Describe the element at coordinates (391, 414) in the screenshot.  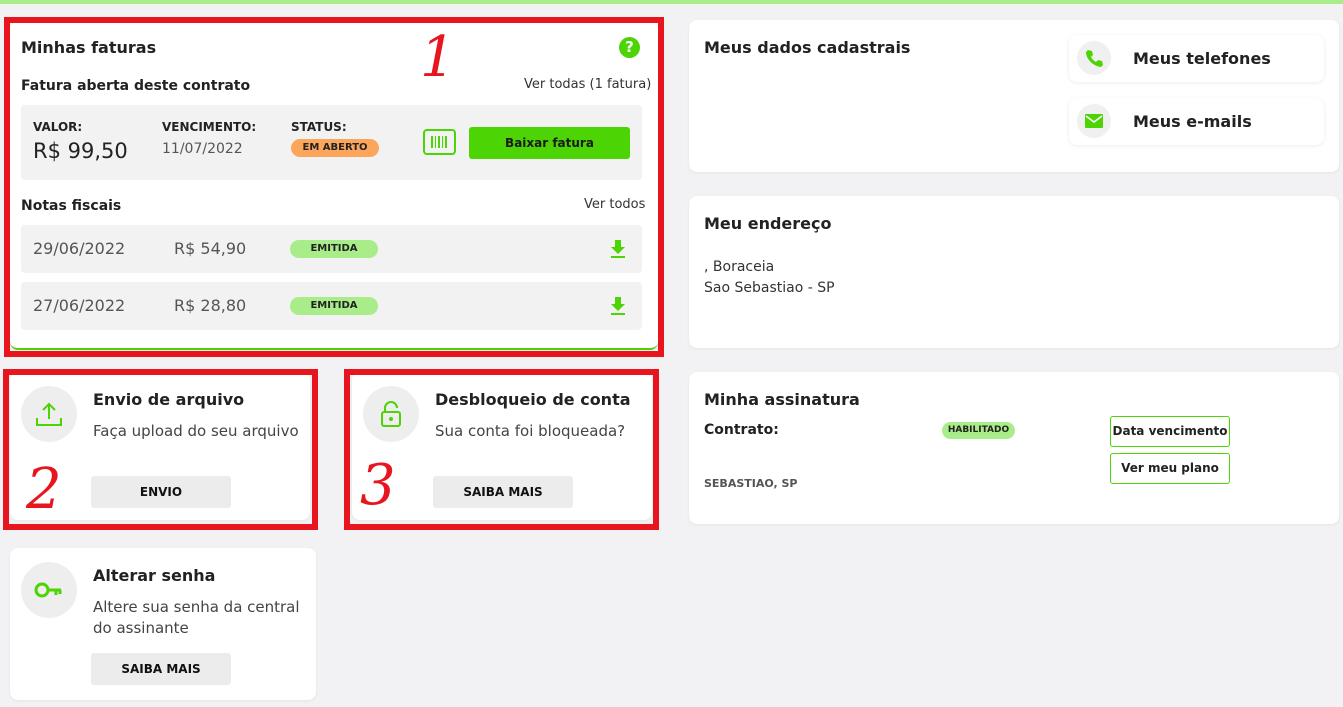
I see `unlock-icon` at that location.